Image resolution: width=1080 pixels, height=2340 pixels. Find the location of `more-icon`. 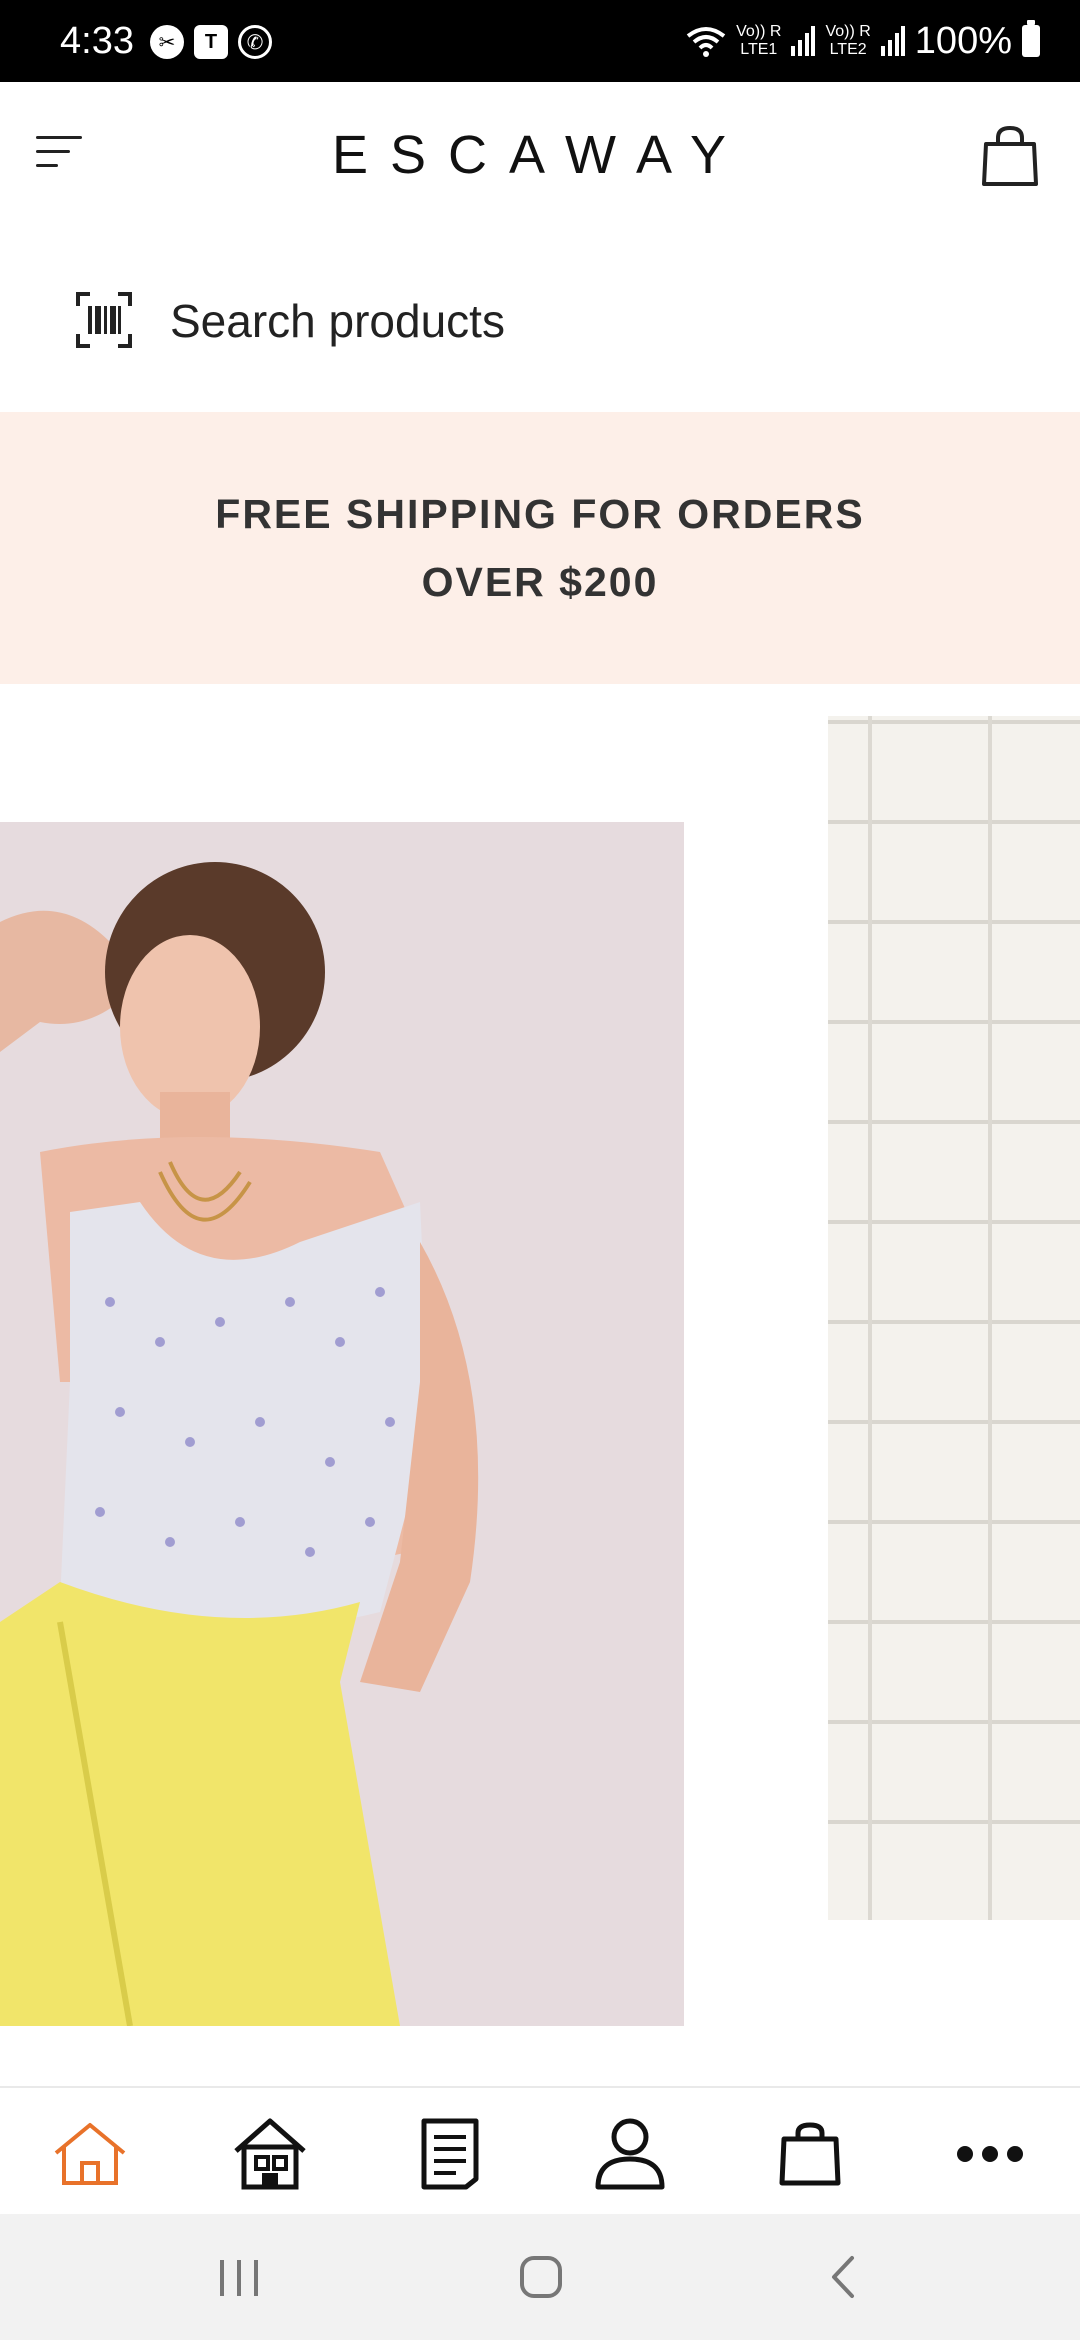

more-icon is located at coordinates (990, 2154).